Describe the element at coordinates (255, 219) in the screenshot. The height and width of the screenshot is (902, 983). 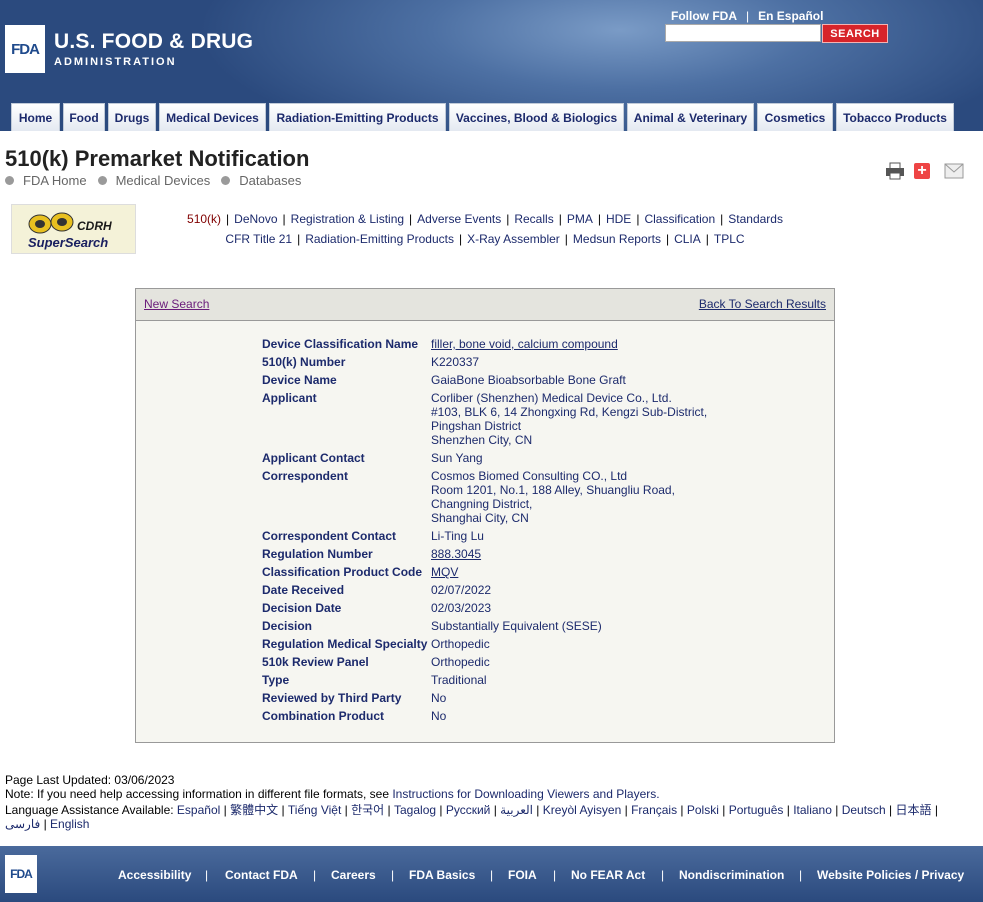
I see `link-denovo: DeNovo` at that location.